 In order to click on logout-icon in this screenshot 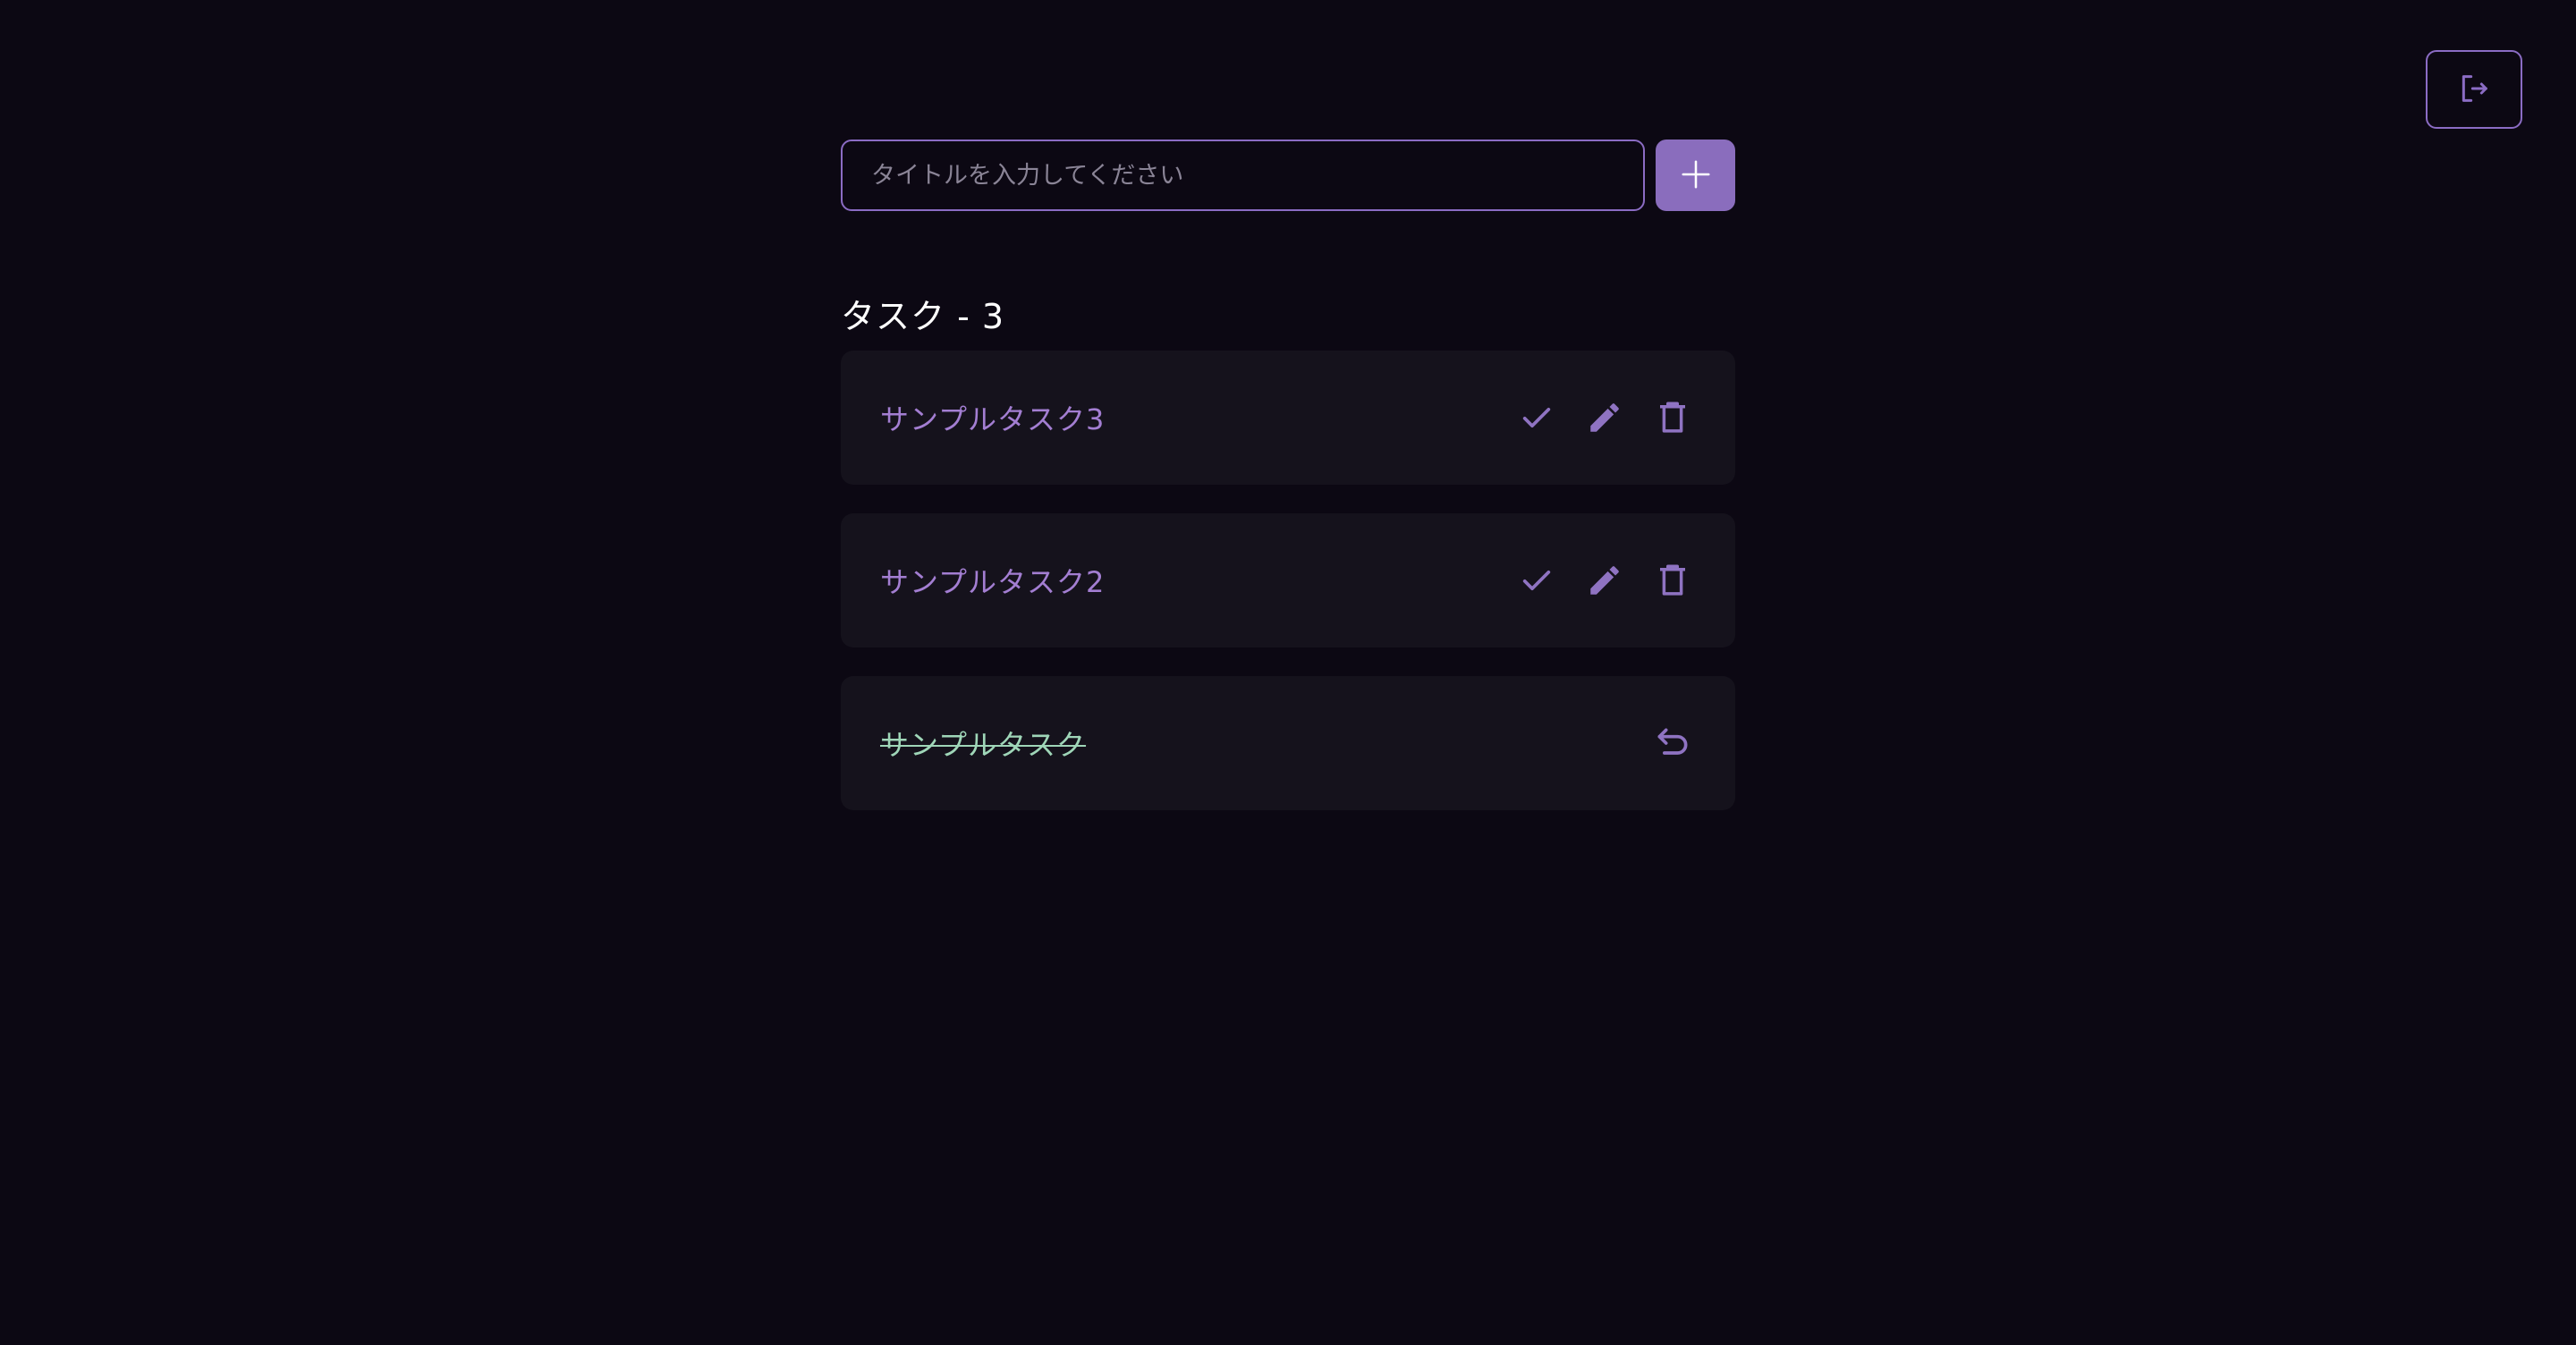, I will do `click(2474, 90)`.